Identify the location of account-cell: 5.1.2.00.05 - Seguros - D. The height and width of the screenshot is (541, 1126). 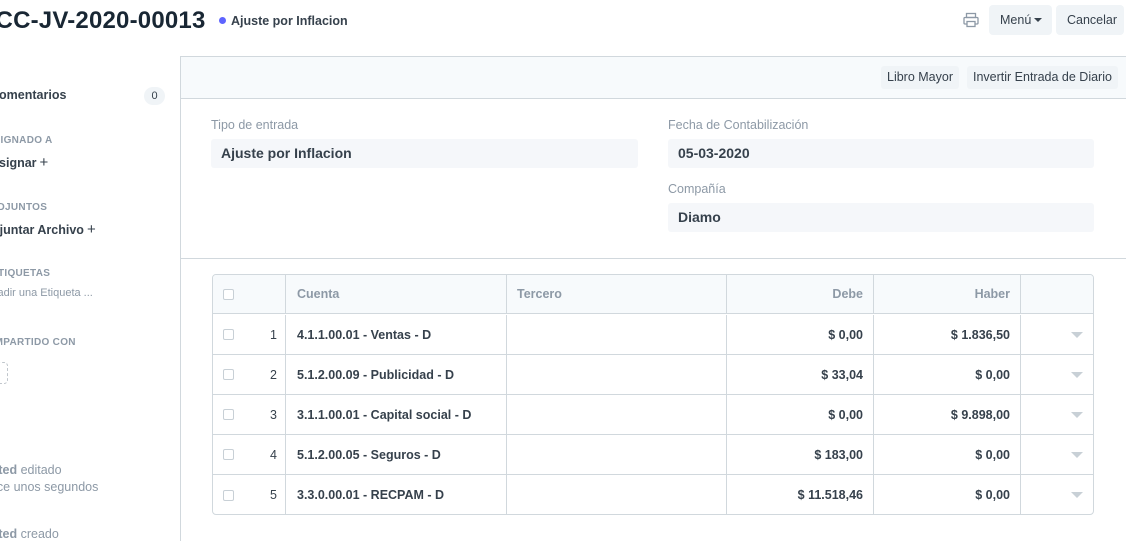
(369, 454).